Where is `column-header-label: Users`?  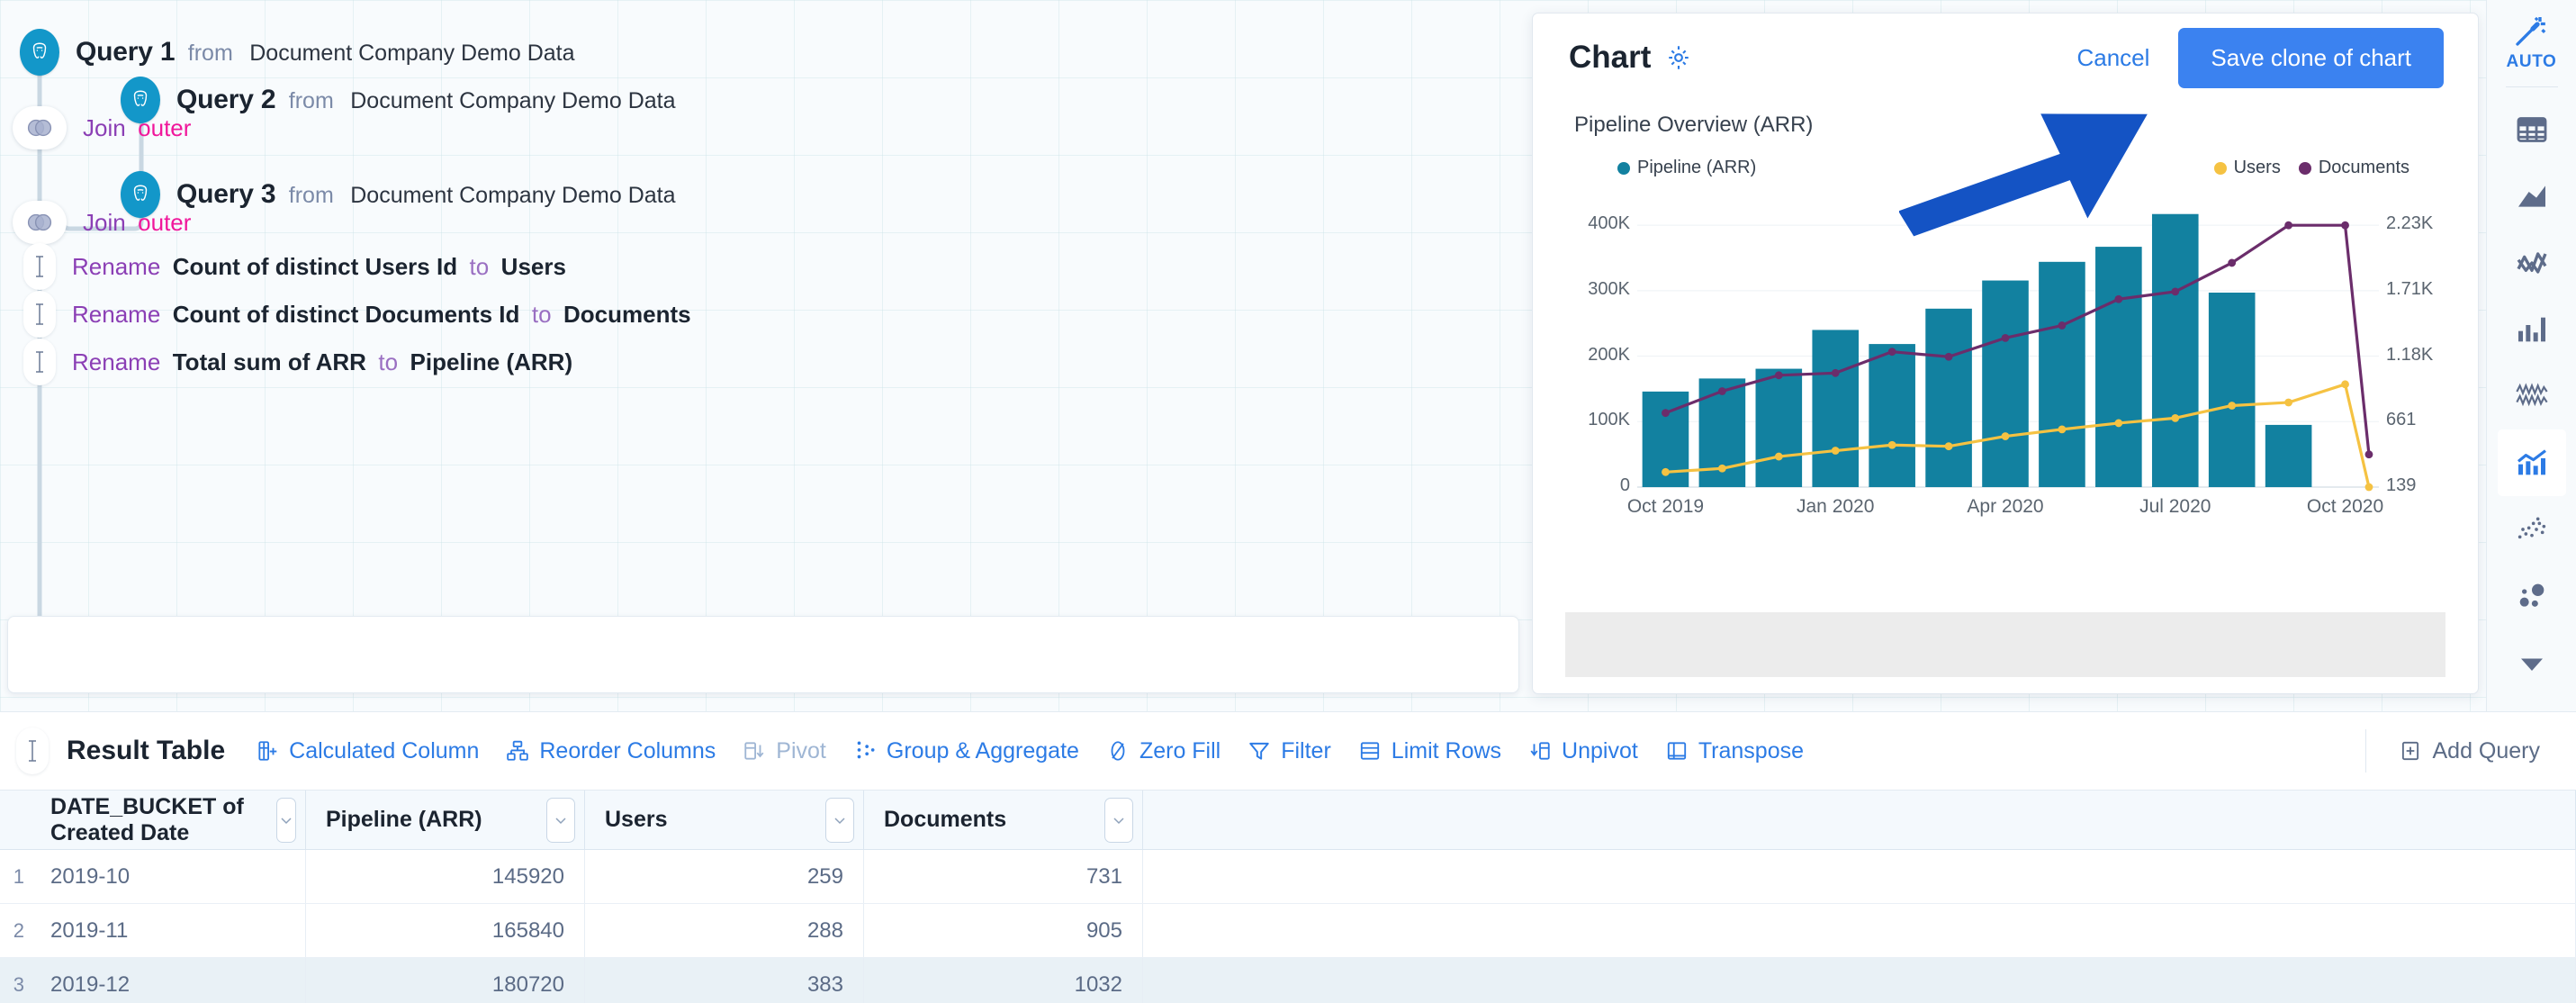 column-header-label: Users is located at coordinates (636, 819).